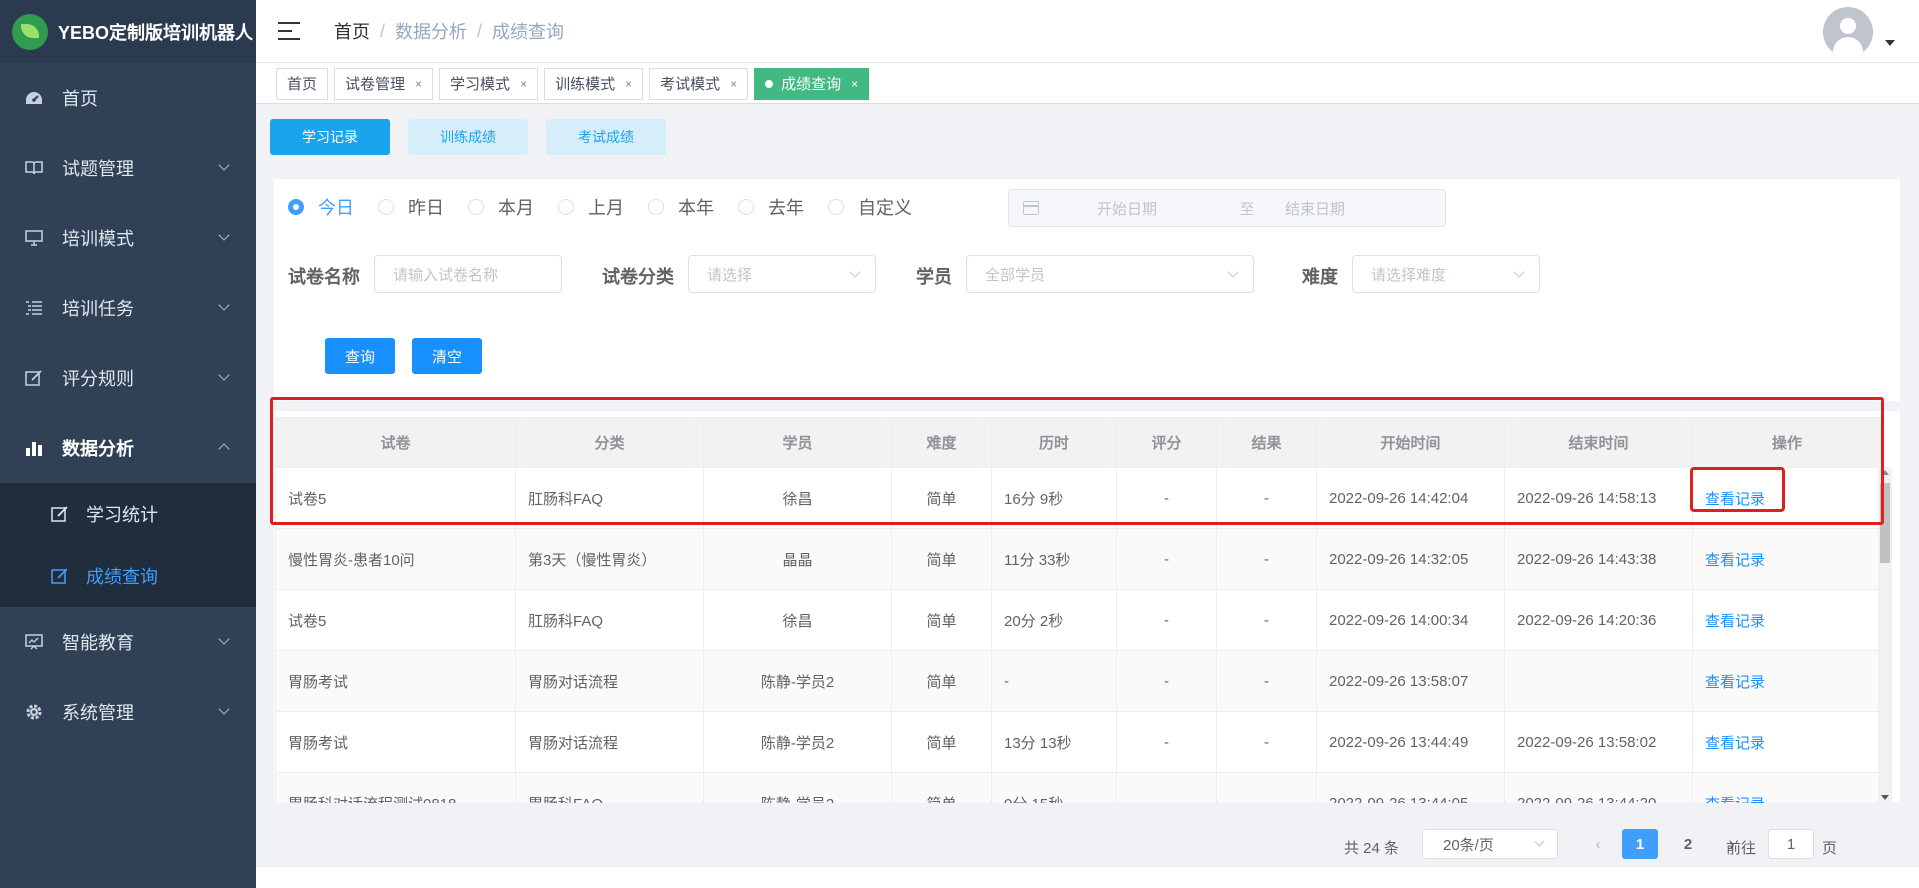 The height and width of the screenshot is (888, 1919). I want to click on tag-score-query: 成绩查询 ×, so click(812, 83).